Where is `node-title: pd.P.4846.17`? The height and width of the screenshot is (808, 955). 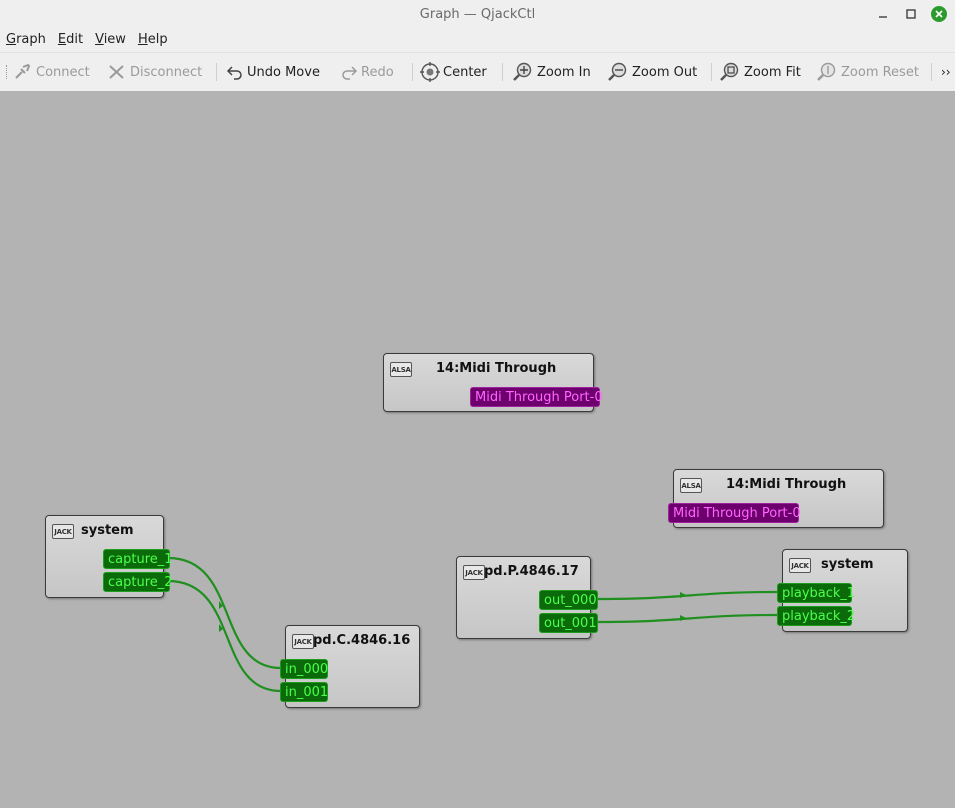 node-title: pd.P.4846.17 is located at coordinates (531, 571).